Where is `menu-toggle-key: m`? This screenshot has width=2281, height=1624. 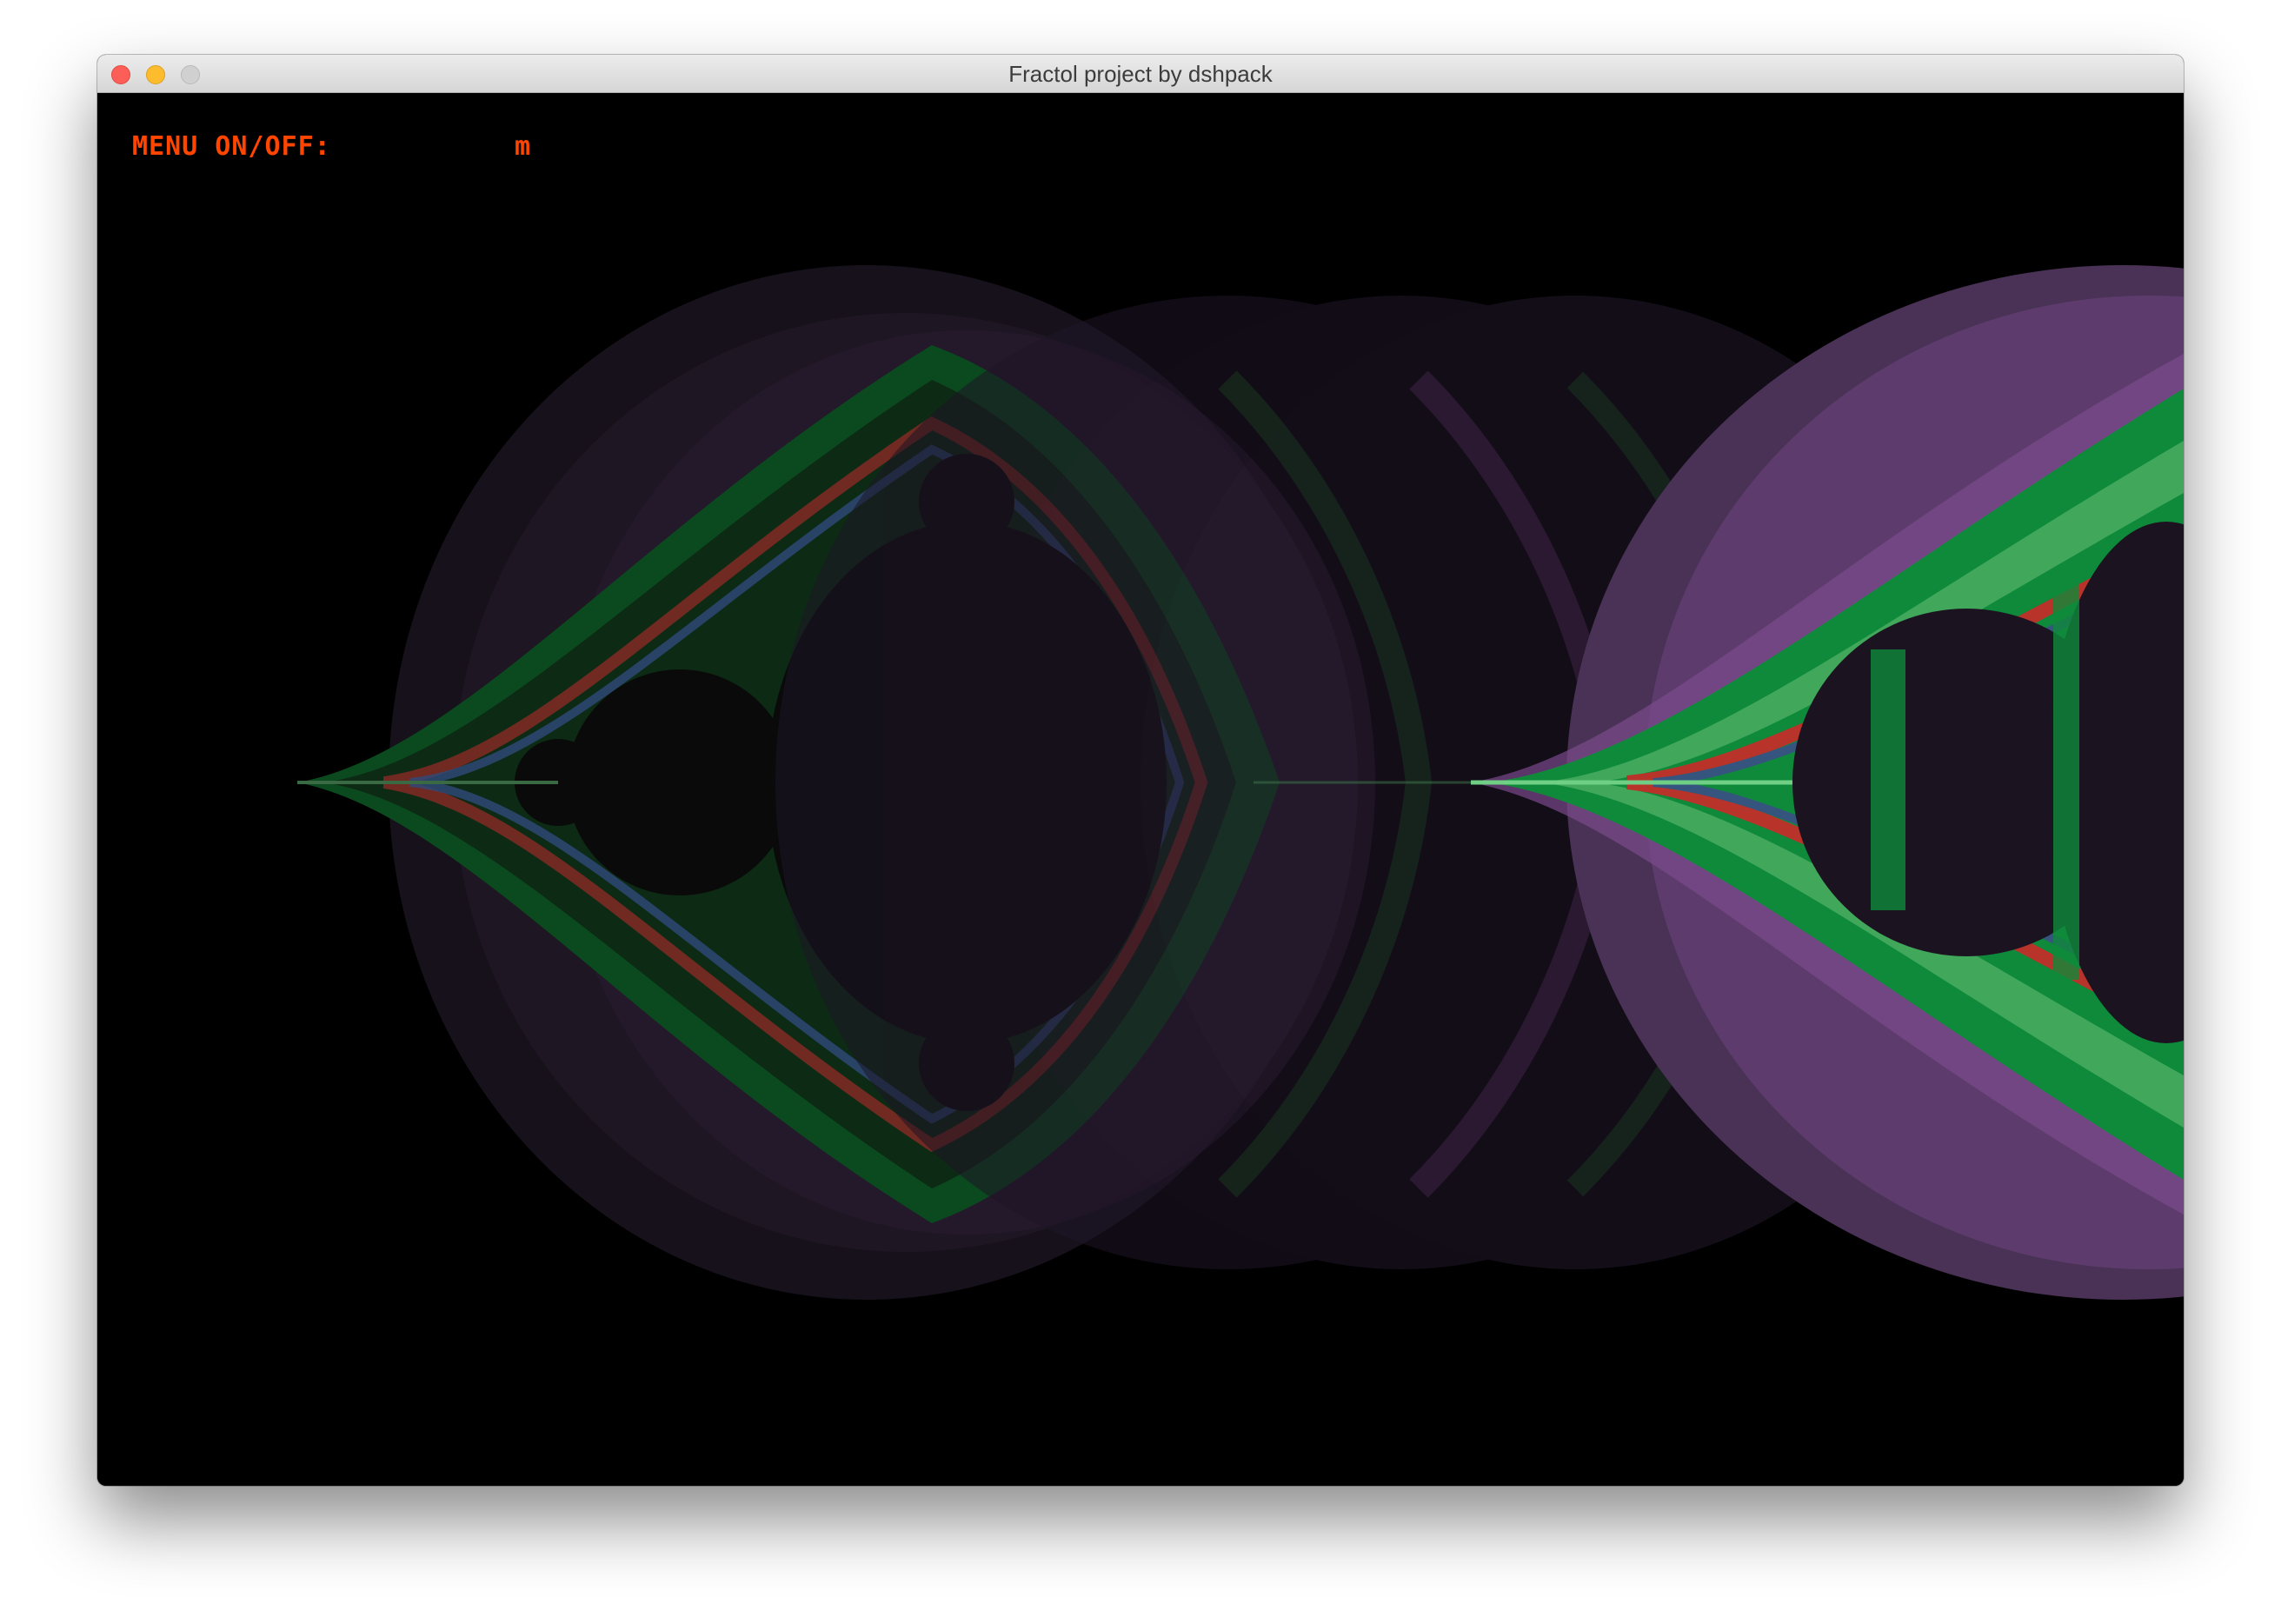
menu-toggle-key: m is located at coordinates (523, 147).